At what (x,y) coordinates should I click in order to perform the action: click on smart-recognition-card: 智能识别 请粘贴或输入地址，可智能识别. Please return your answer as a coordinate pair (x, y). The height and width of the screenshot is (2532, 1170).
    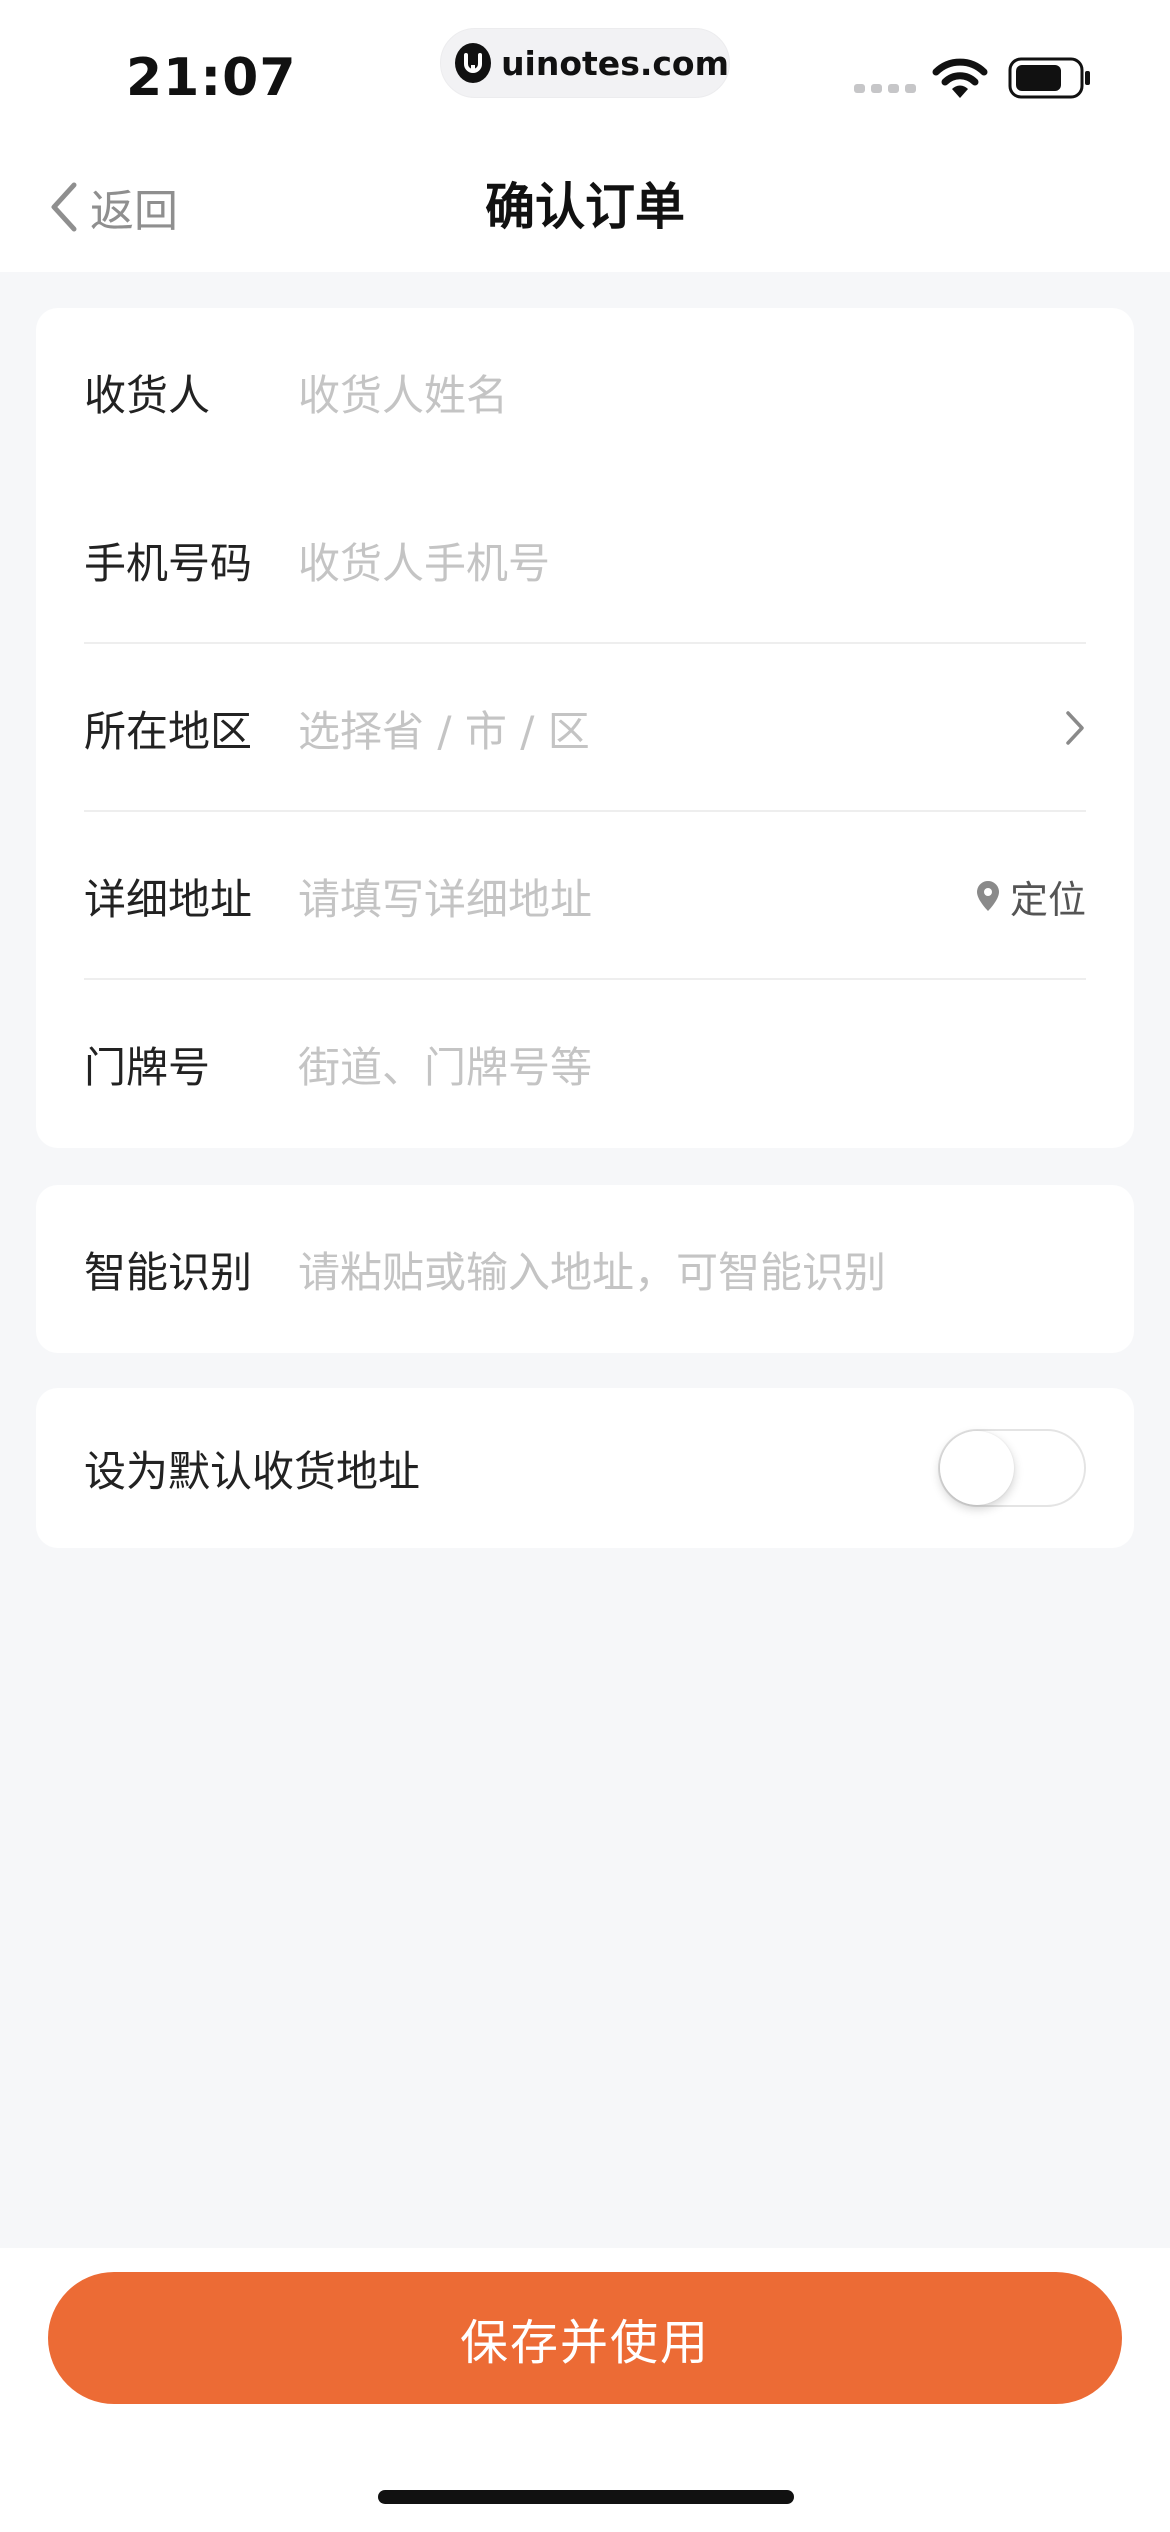
    Looking at the image, I should click on (585, 1269).